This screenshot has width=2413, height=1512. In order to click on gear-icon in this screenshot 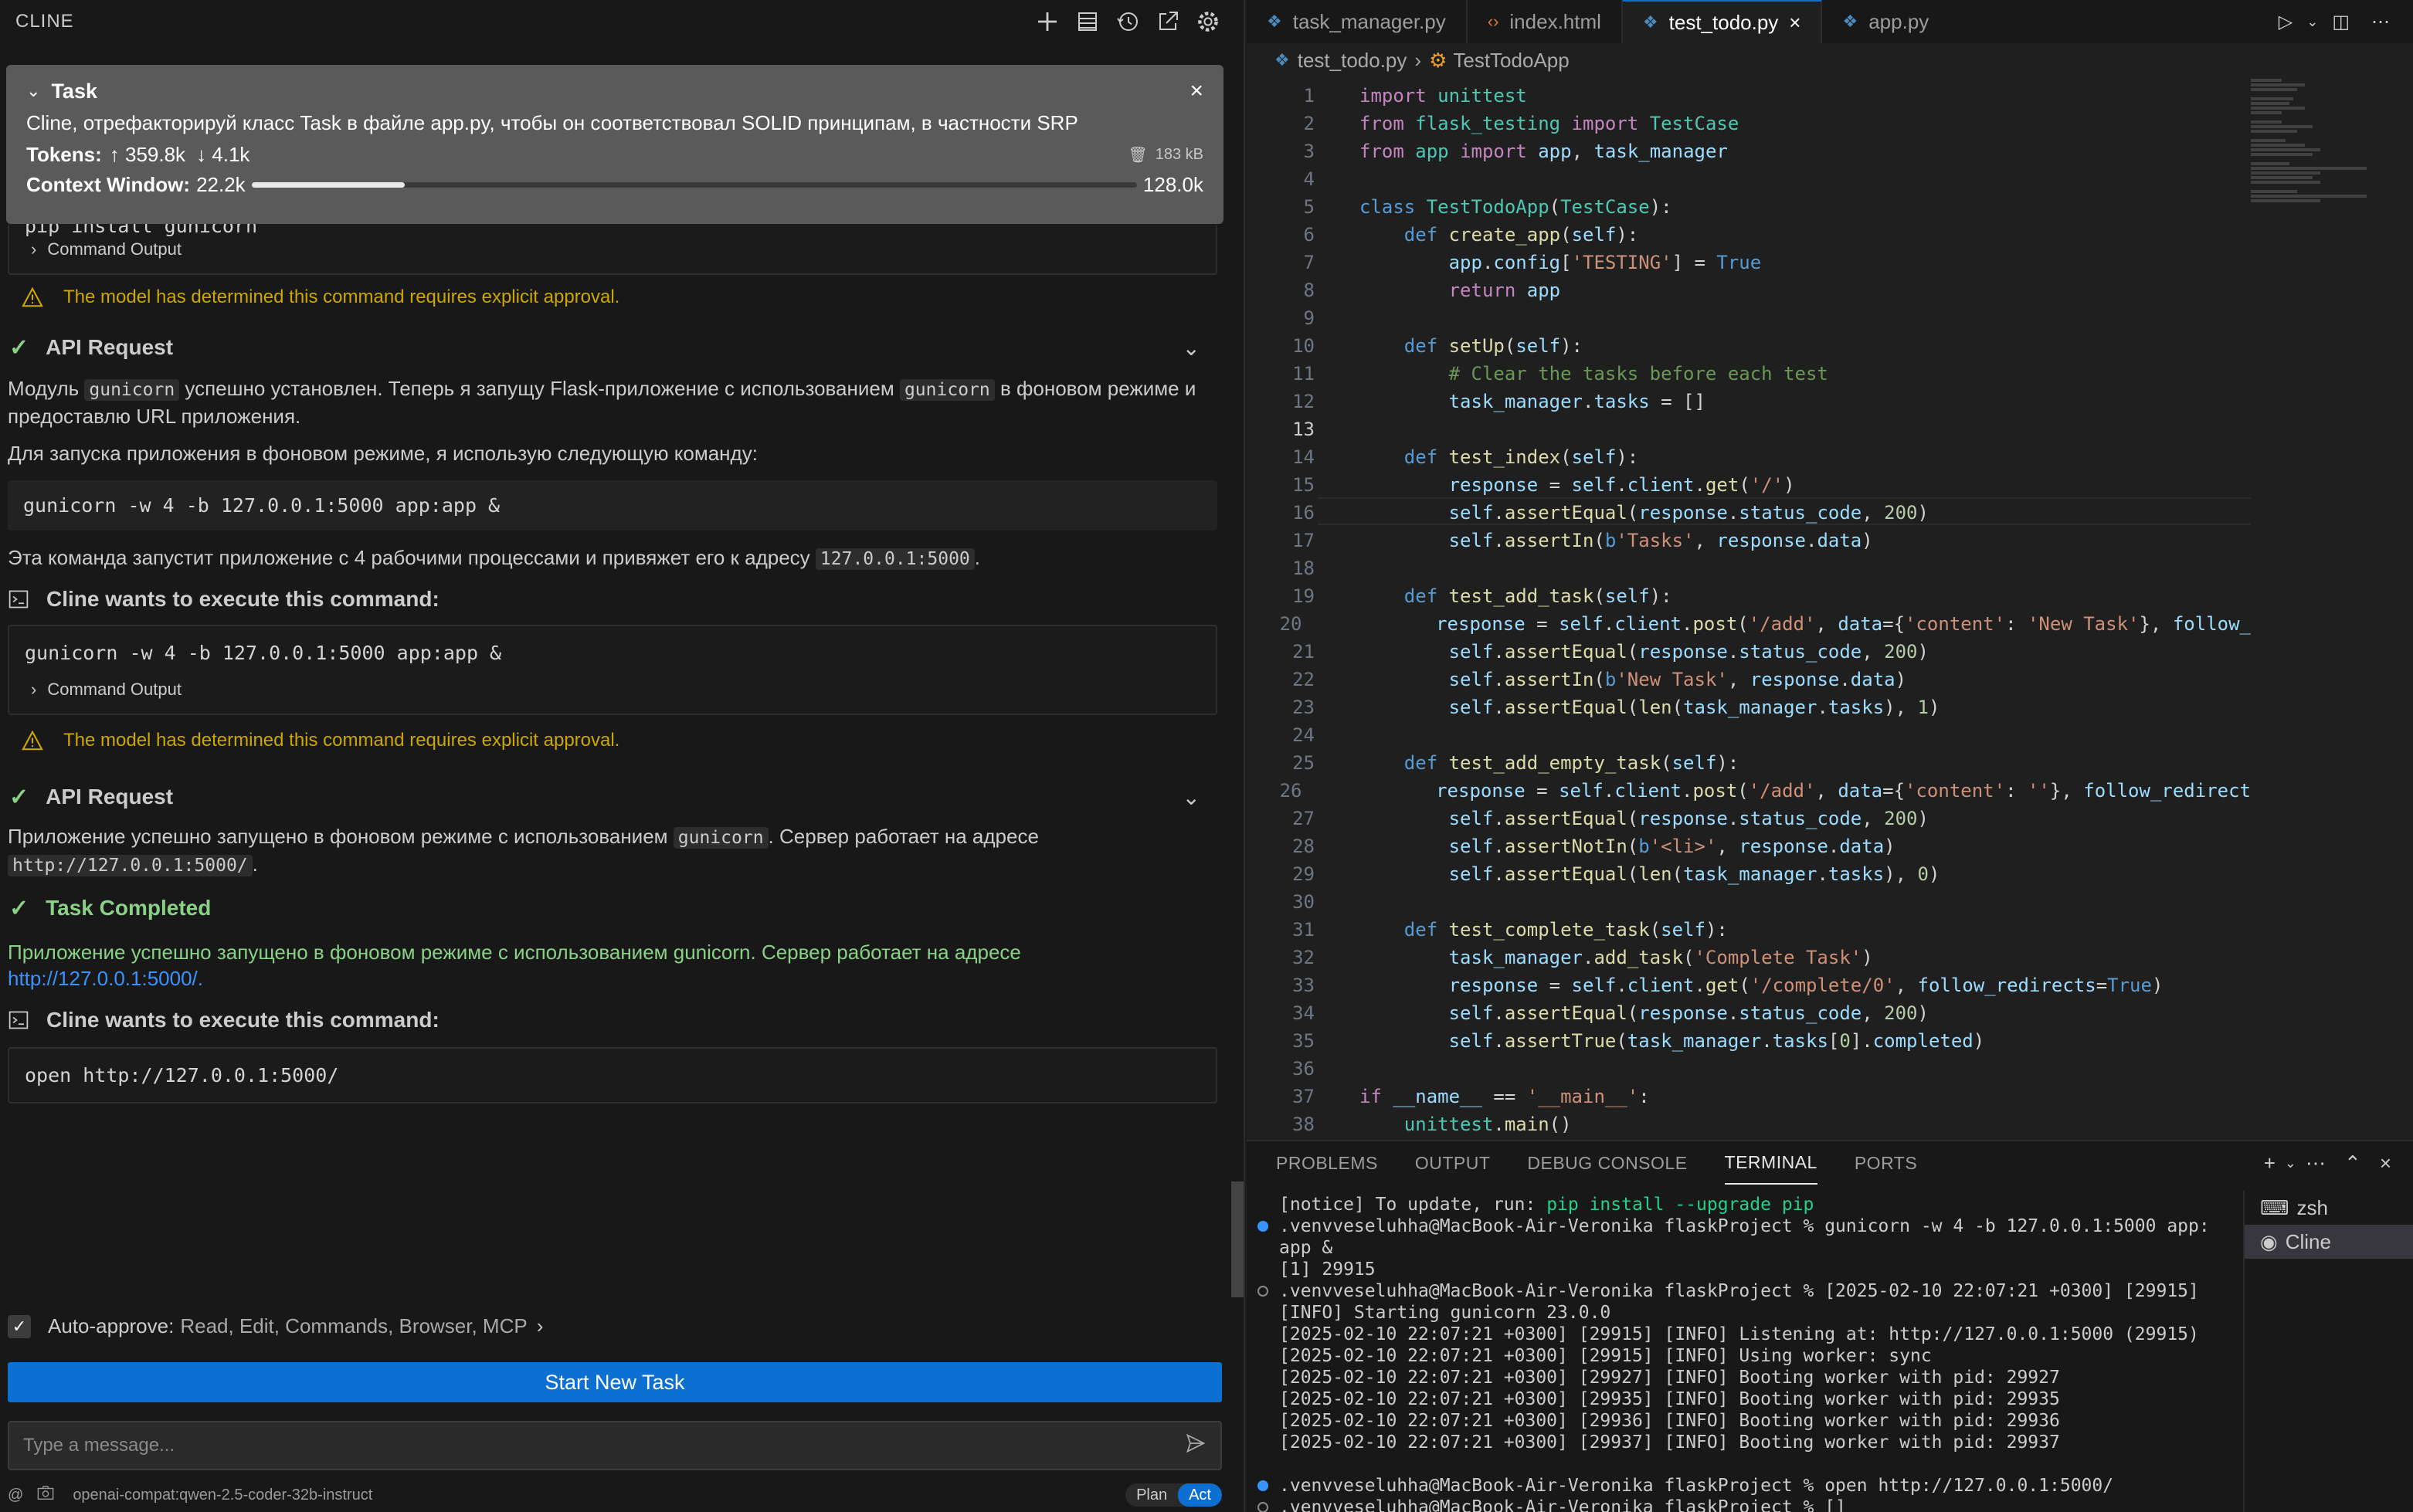, I will do `click(1208, 22)`.